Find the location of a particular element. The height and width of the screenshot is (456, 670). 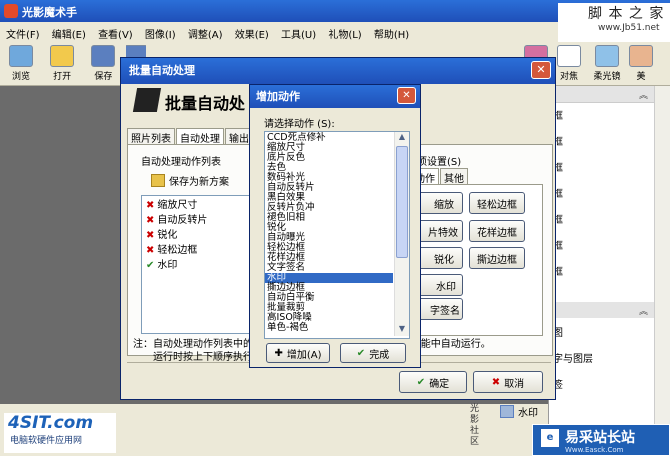

save-icon is located at coordinates (103, 56).